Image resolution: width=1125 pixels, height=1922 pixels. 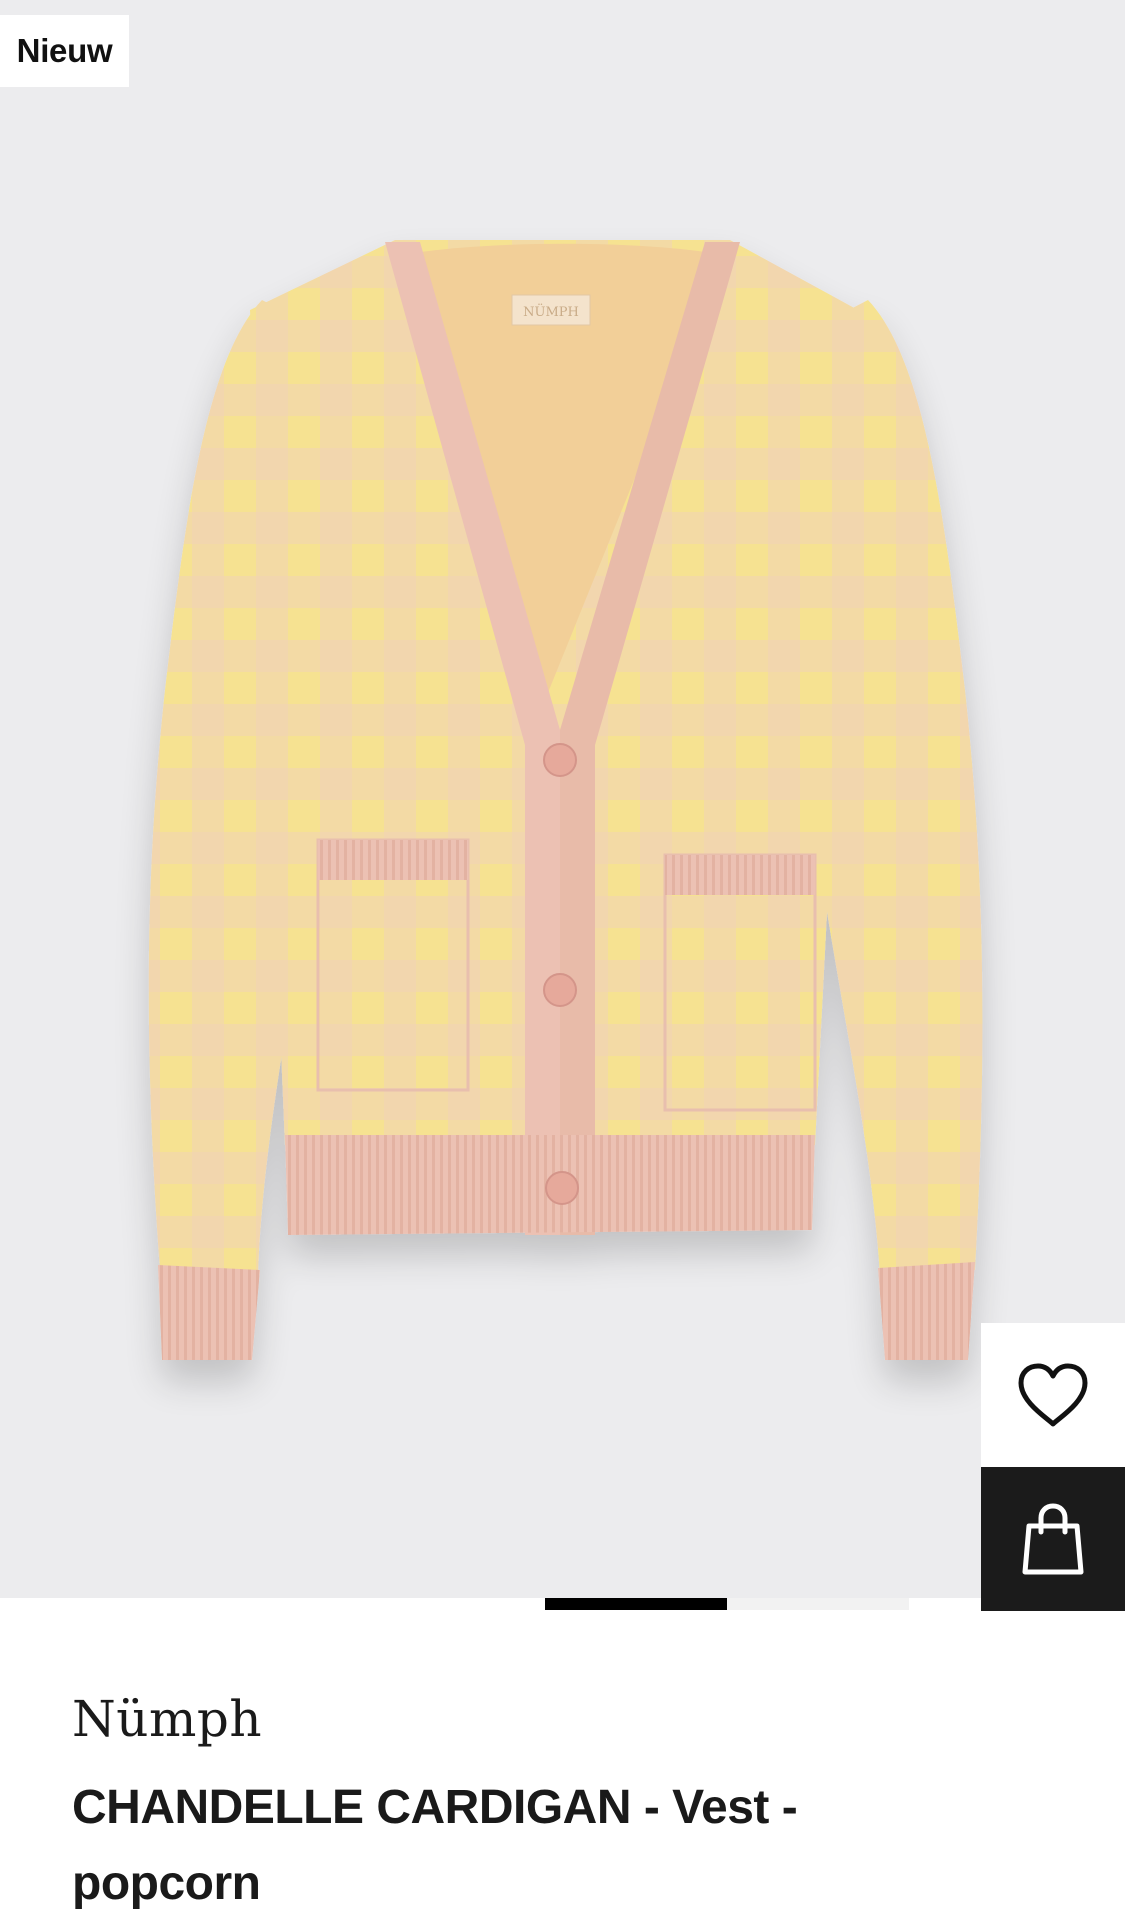 What do you see at coordinates (435, 1845) in the screenshot?
I see `product-title: CHANDELLE CARDIGAN - Vest - popcorn` at bounding box center [435, 1845].